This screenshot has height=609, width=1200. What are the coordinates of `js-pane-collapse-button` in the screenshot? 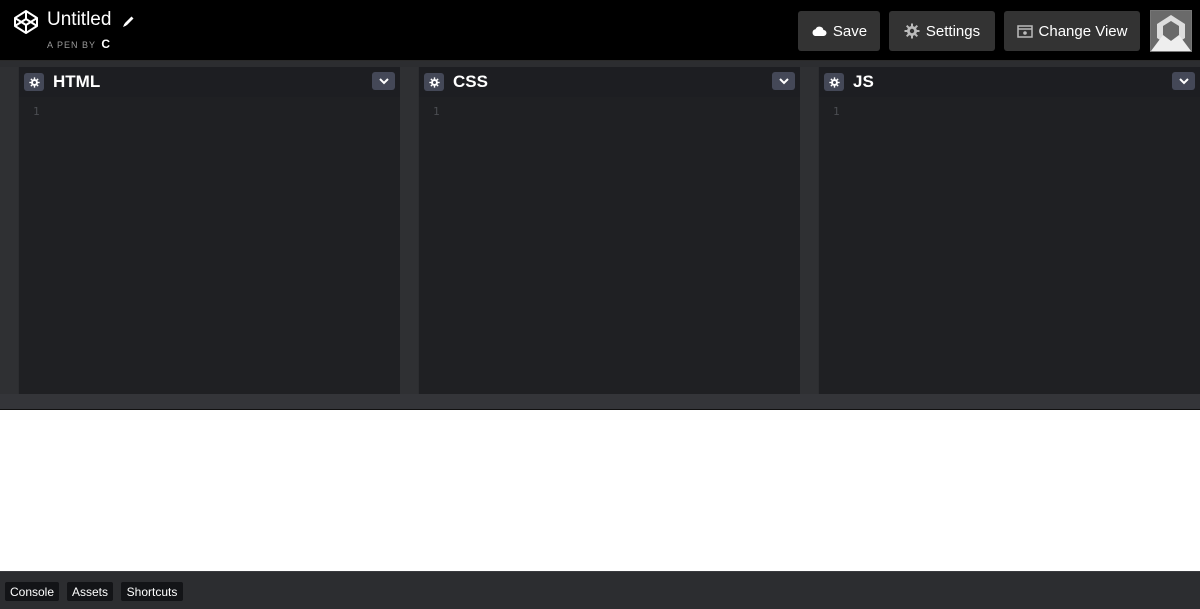 It's located at (1183, 81).